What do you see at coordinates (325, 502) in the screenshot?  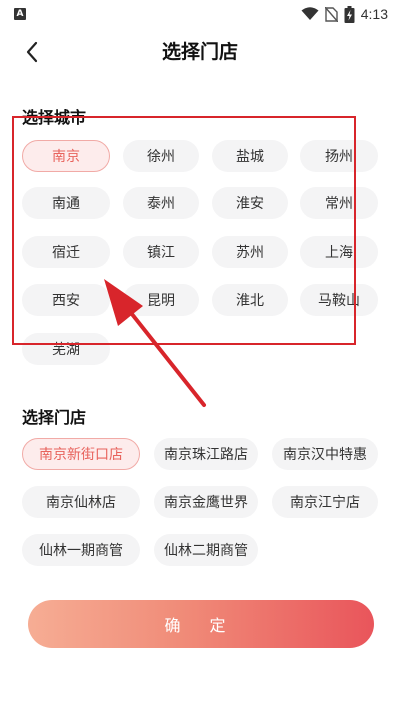 I see `store-chip: 南京江宁店` at bounding box center [325, 502].